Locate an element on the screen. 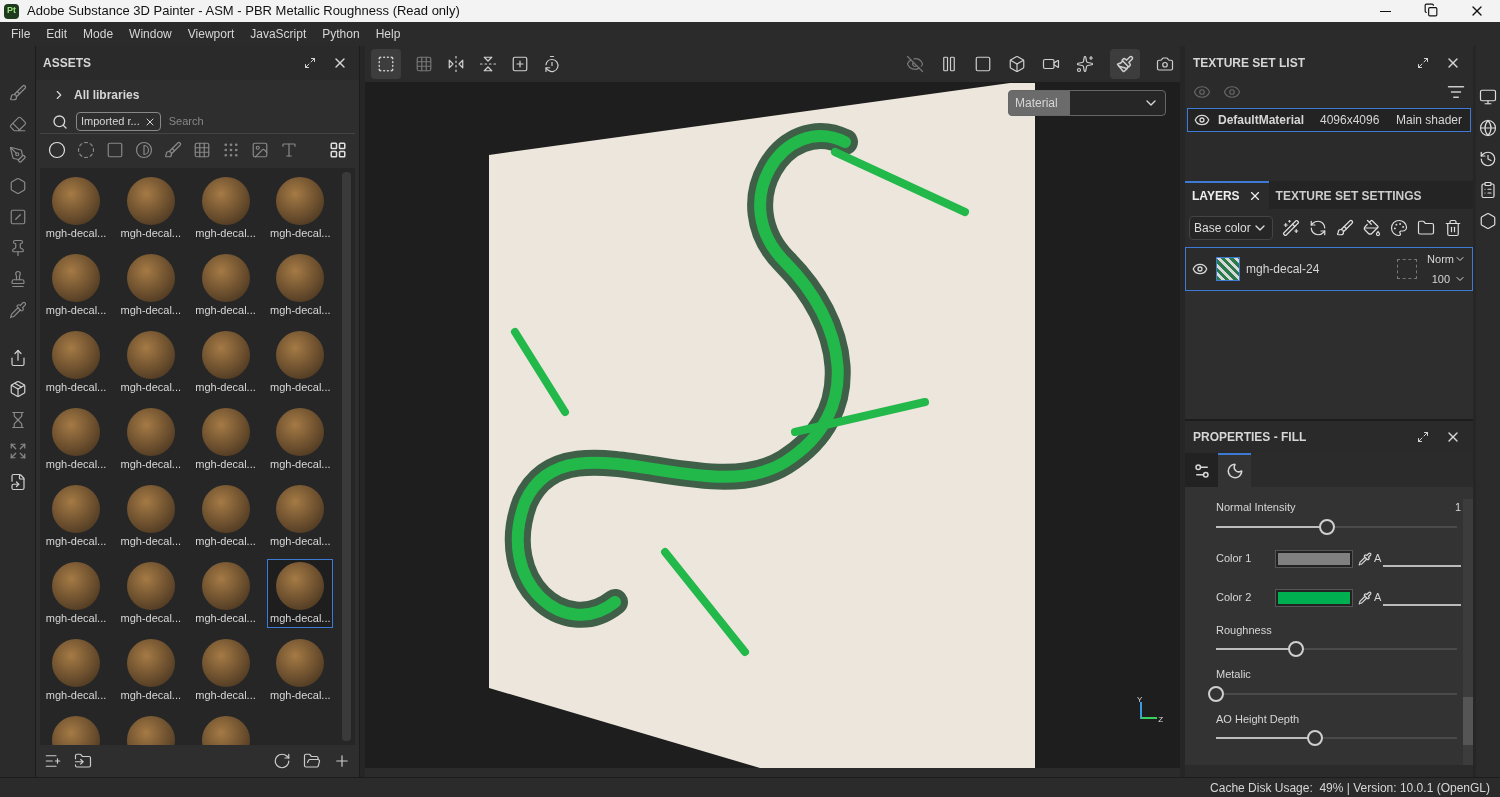 The width and height of the screenshot is (1500, 797). screenshot-icon is located at coordinates (1165, 64).